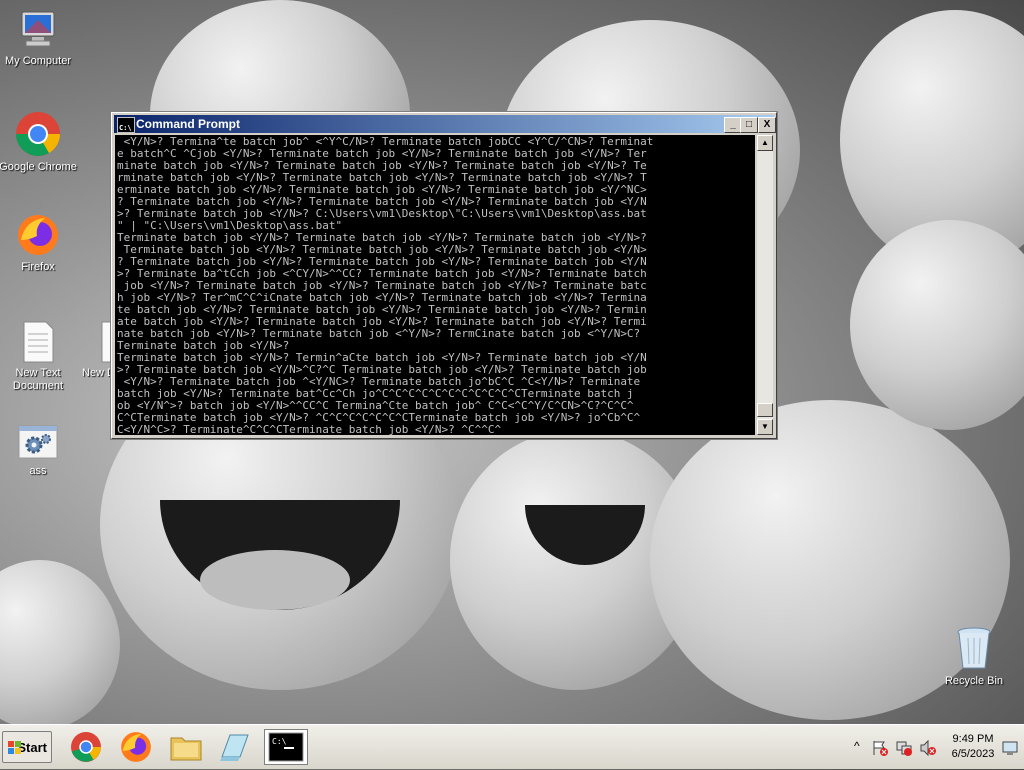 This screenshot has width=1024, height=770. What do you see at coordinates (90, 350) in the screenshot?
I see `desktop-icon-new-document-2: New Docum` at bounding box center [90, 350].